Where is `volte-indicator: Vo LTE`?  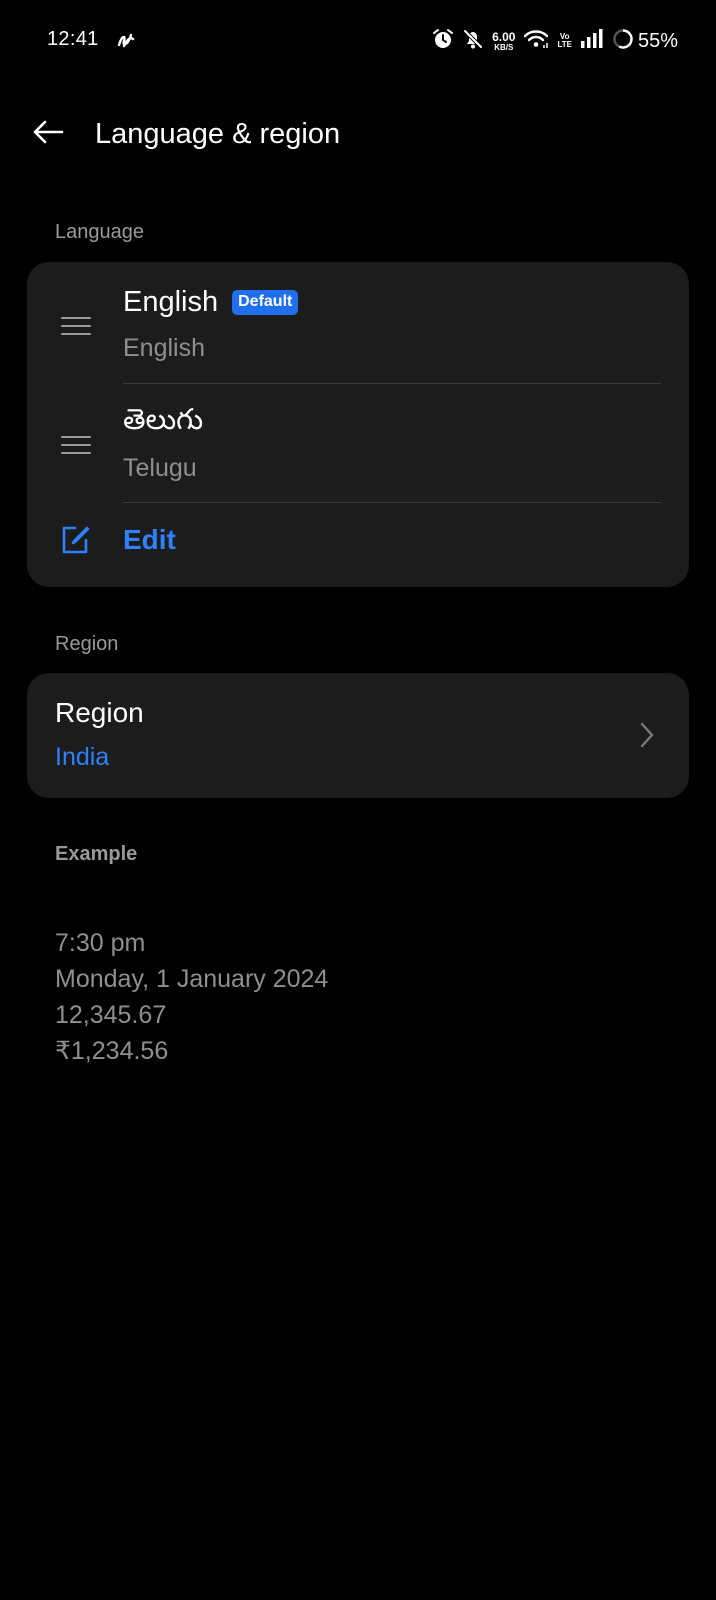
volte-indicator: Vo LTE is located at coordinates (564, 41).